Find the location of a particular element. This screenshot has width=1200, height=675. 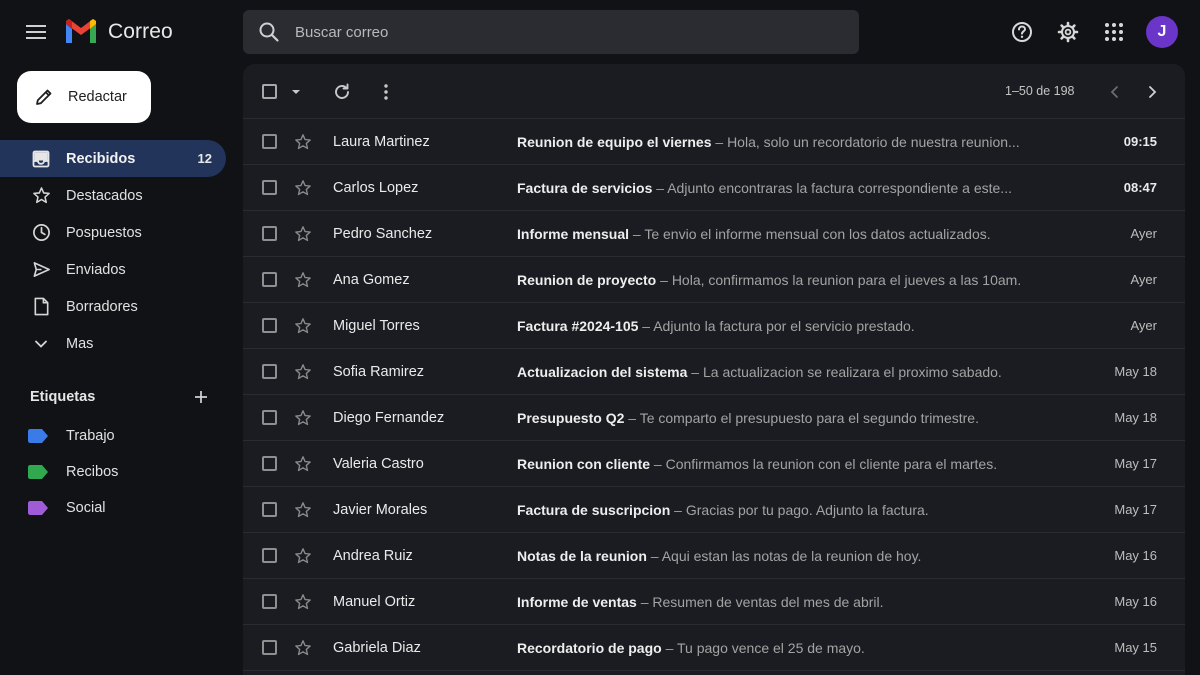

chevron-right-icon is located at coordinates (1152, 92).